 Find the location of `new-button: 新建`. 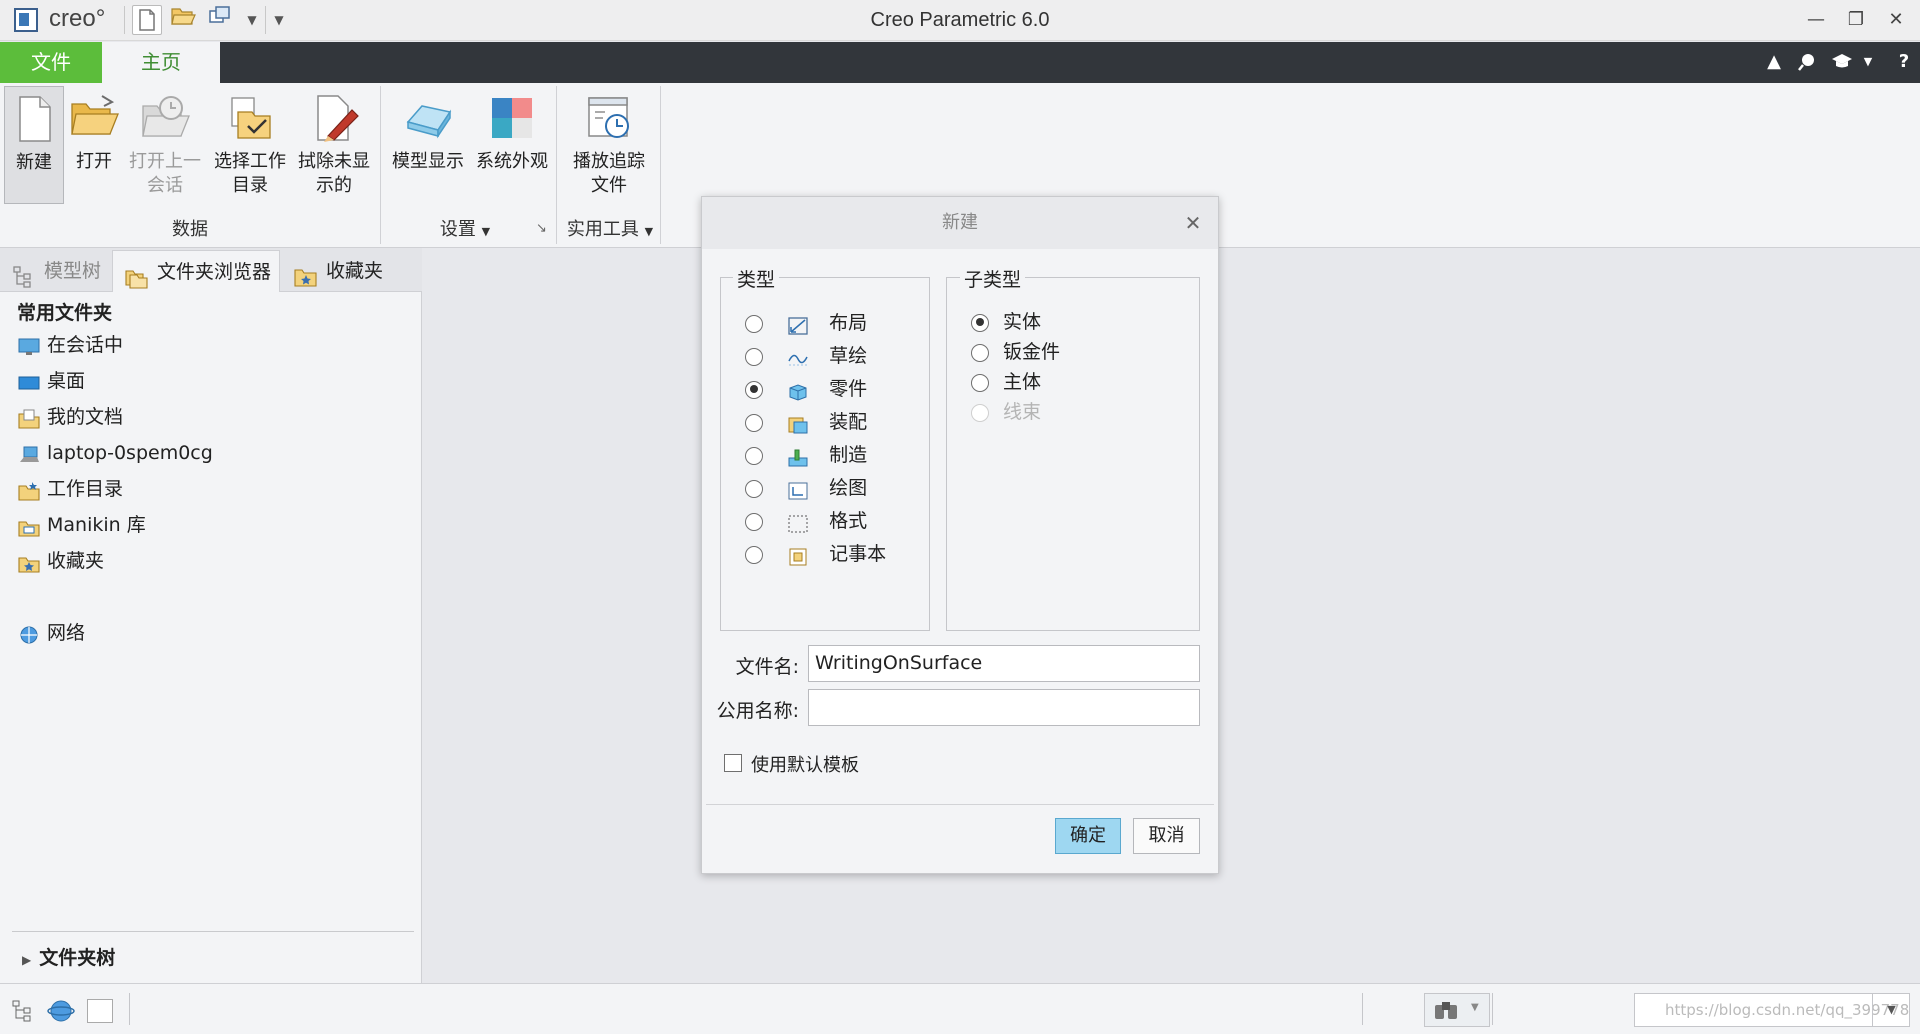

new-button: 新建 is located at coordinates (34, 145).